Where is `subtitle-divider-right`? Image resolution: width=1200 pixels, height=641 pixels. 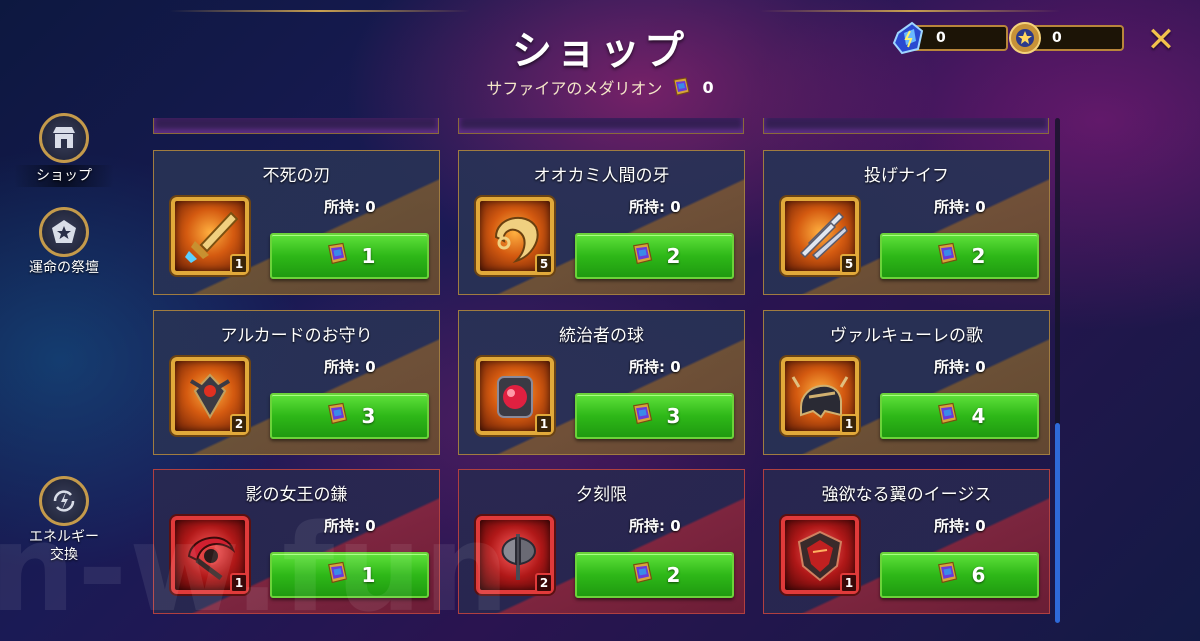
subtitle-divider-right is located at coordinates (910, 11).